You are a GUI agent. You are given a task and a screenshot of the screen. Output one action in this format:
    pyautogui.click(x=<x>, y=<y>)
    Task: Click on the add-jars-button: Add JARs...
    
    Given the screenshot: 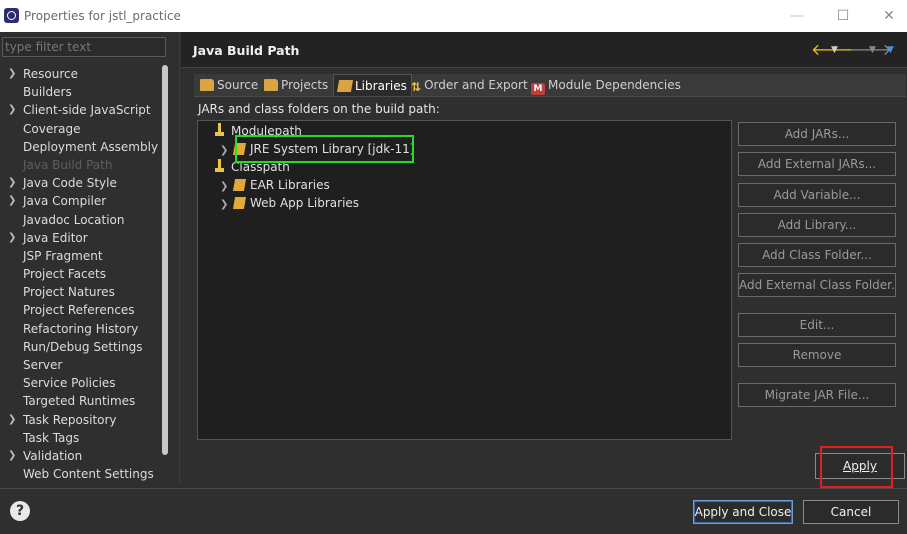 What is the action you would take?
    pyautogui.click(x=817, y=134)
    